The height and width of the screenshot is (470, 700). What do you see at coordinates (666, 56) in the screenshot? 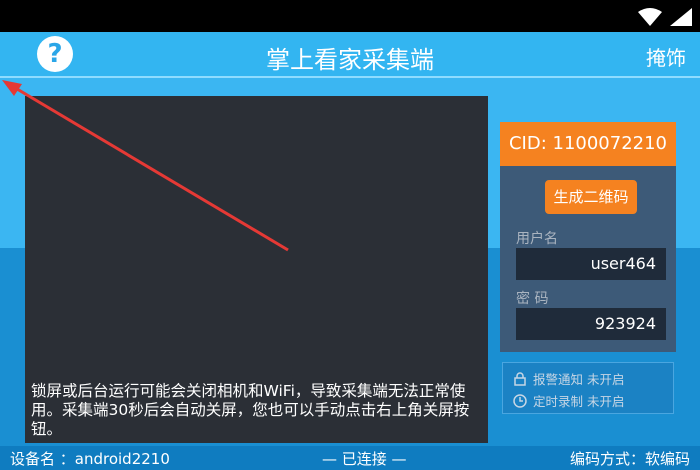
I see `hide-screen-button: 掩饰` at bounding box center [666, 56].